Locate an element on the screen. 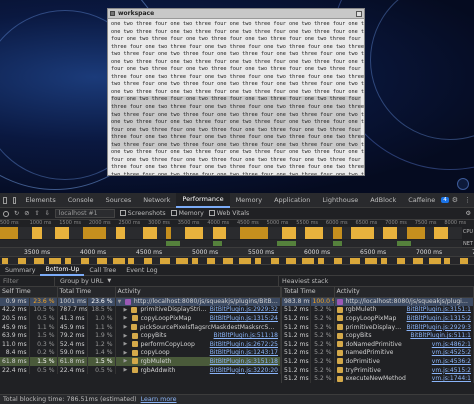  tab-network: Network is located at coordinates (156, 200).